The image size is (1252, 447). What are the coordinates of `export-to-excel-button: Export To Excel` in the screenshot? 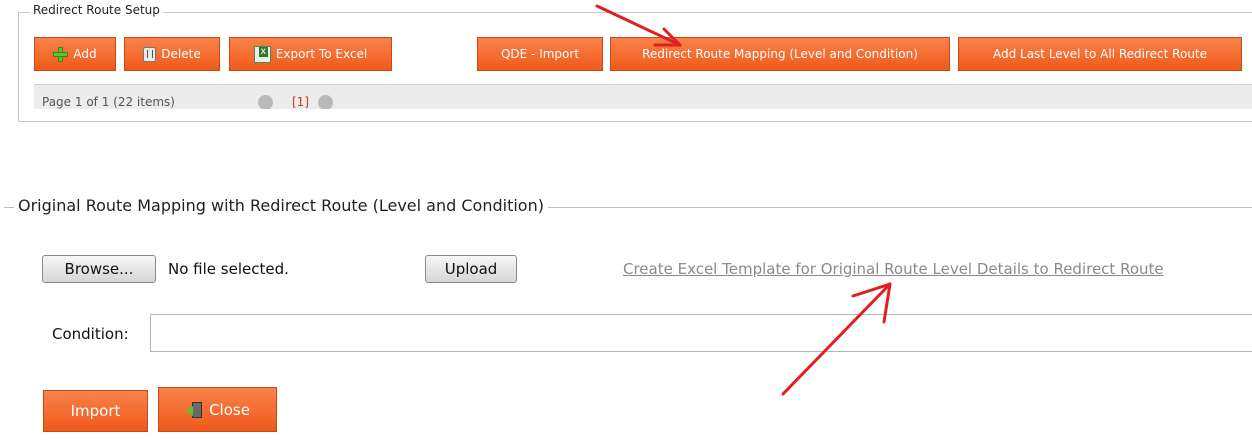 It's located at (310, 54).